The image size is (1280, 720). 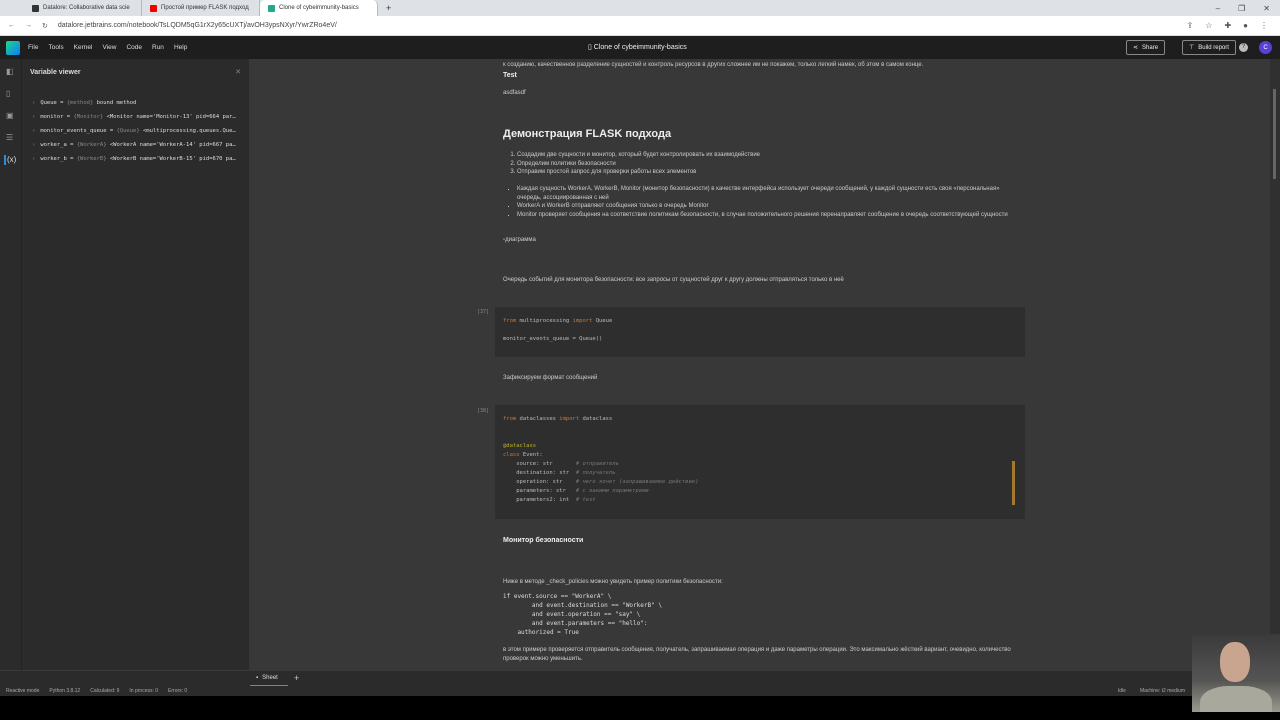 I want to click on youtube-favicon-icon, so click(x=153, y=8).